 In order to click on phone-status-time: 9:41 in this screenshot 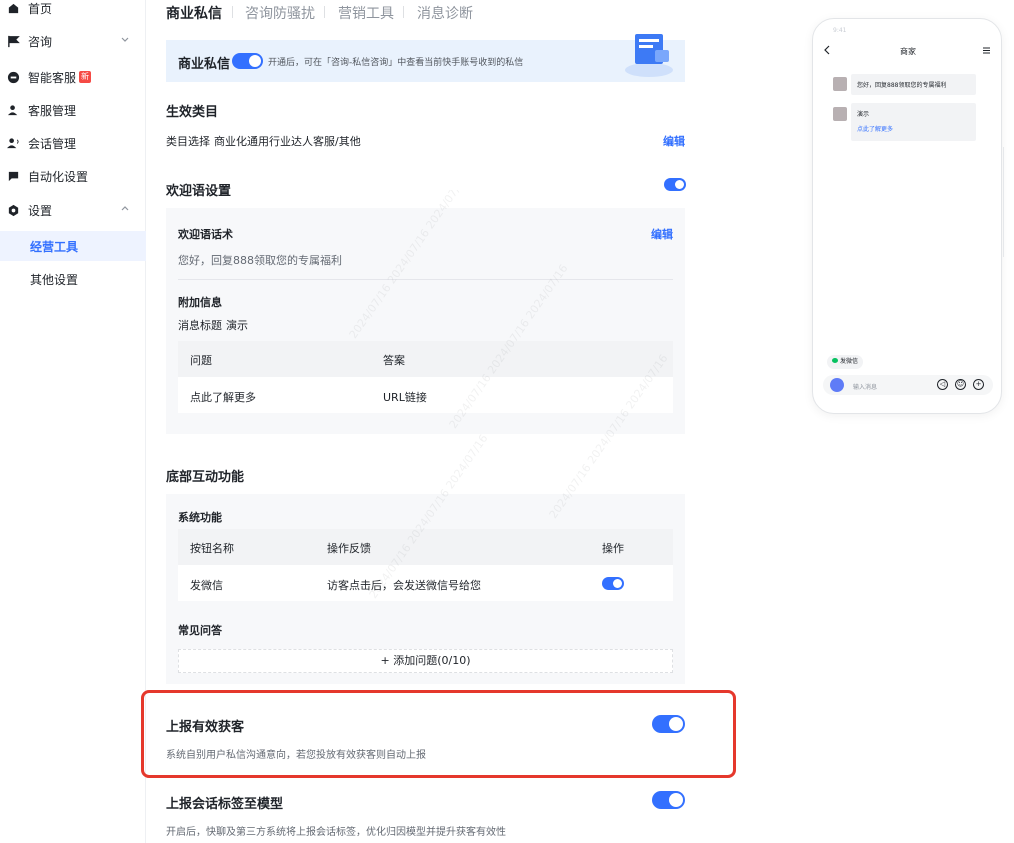, I will do `click(840, 30)`.